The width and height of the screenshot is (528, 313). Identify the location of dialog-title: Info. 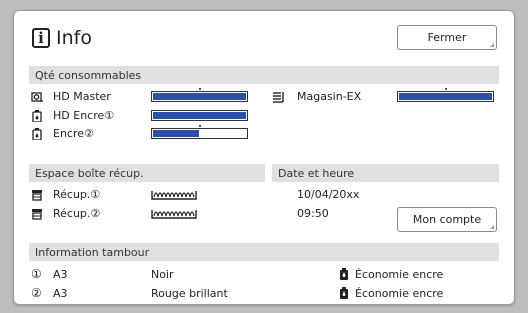
(74, 38).